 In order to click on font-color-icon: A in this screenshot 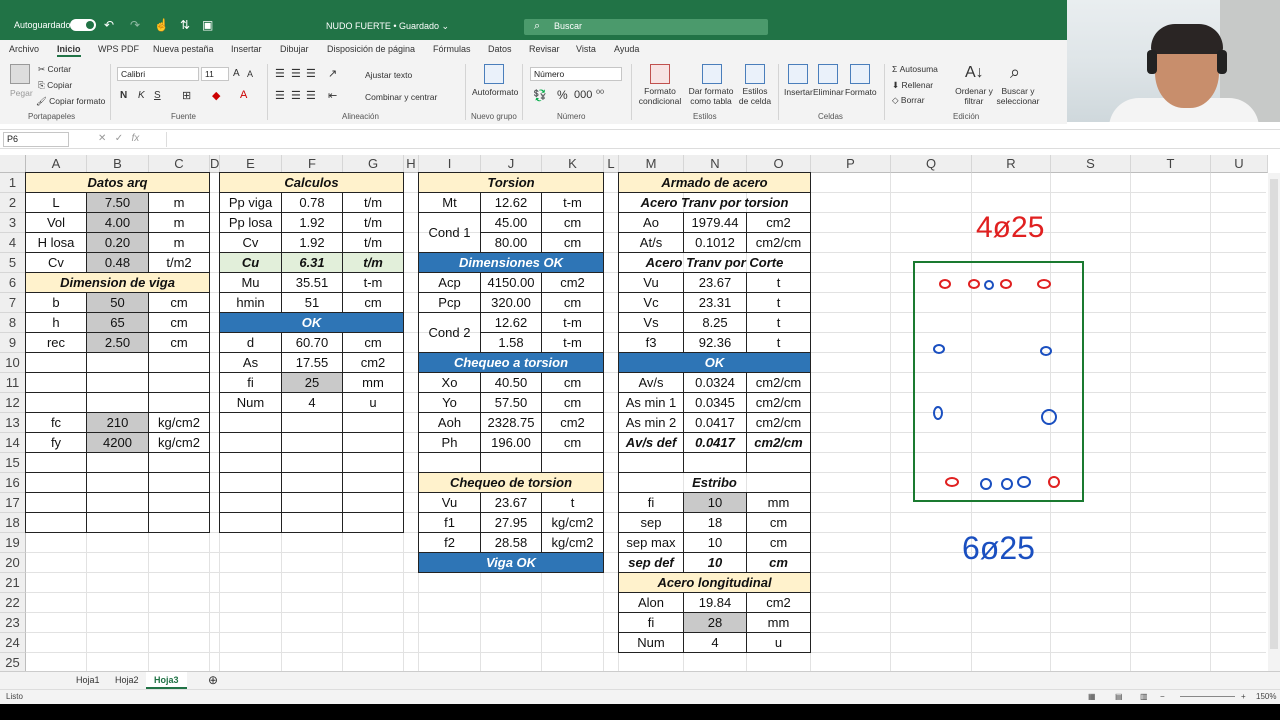, I will do `click(243, 95)`.